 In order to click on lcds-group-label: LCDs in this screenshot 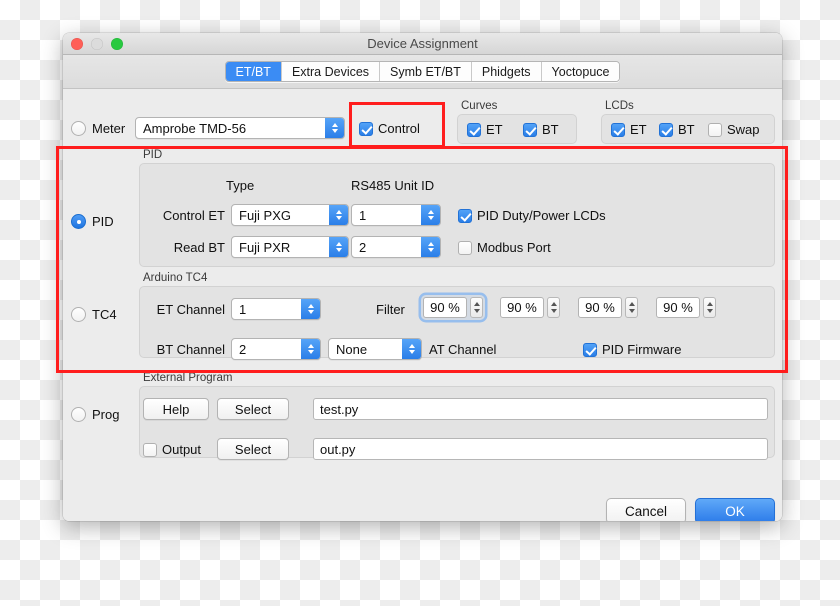, I will do `click(619, 106)`.